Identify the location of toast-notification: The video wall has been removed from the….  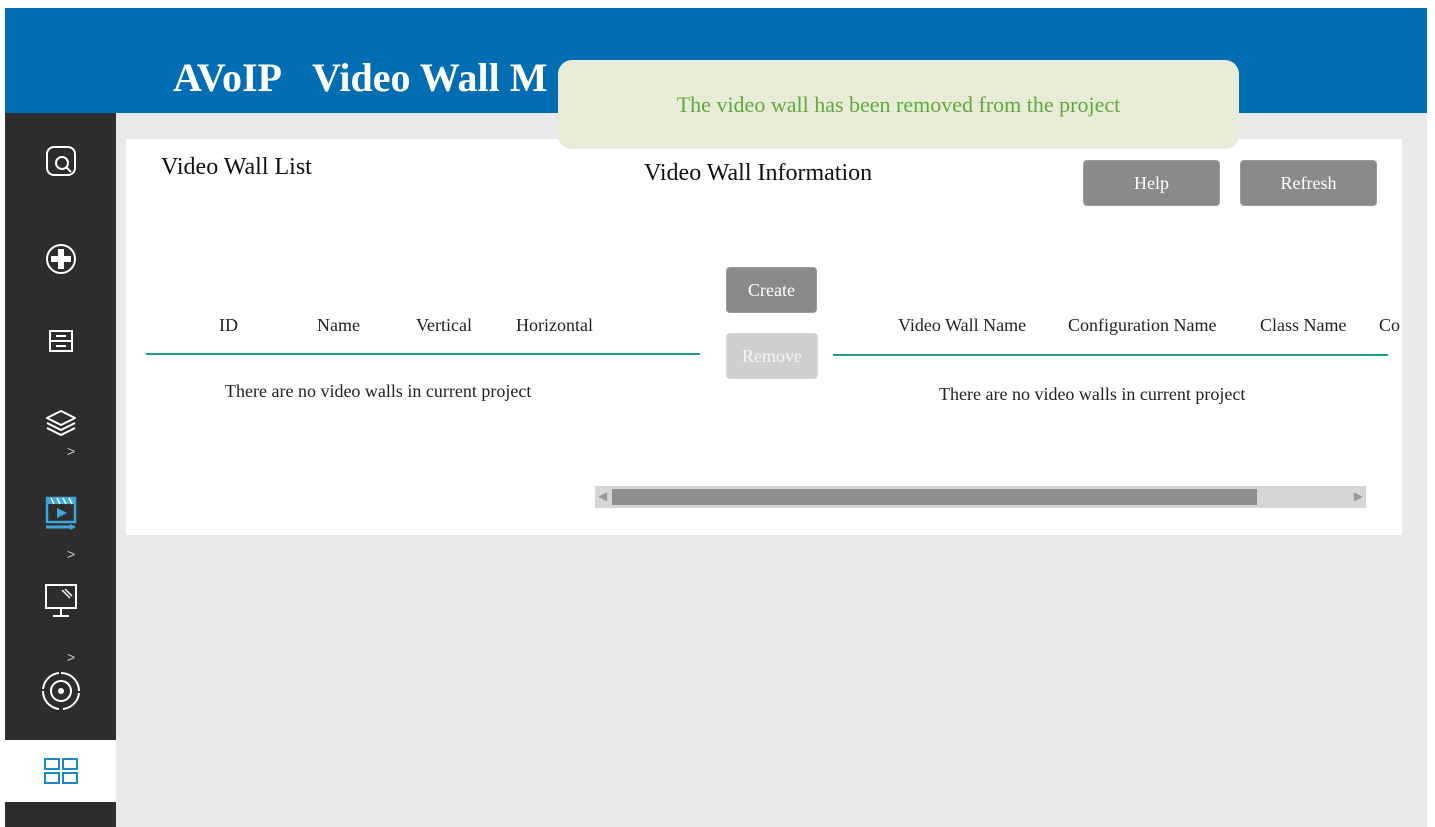
(898, 104).